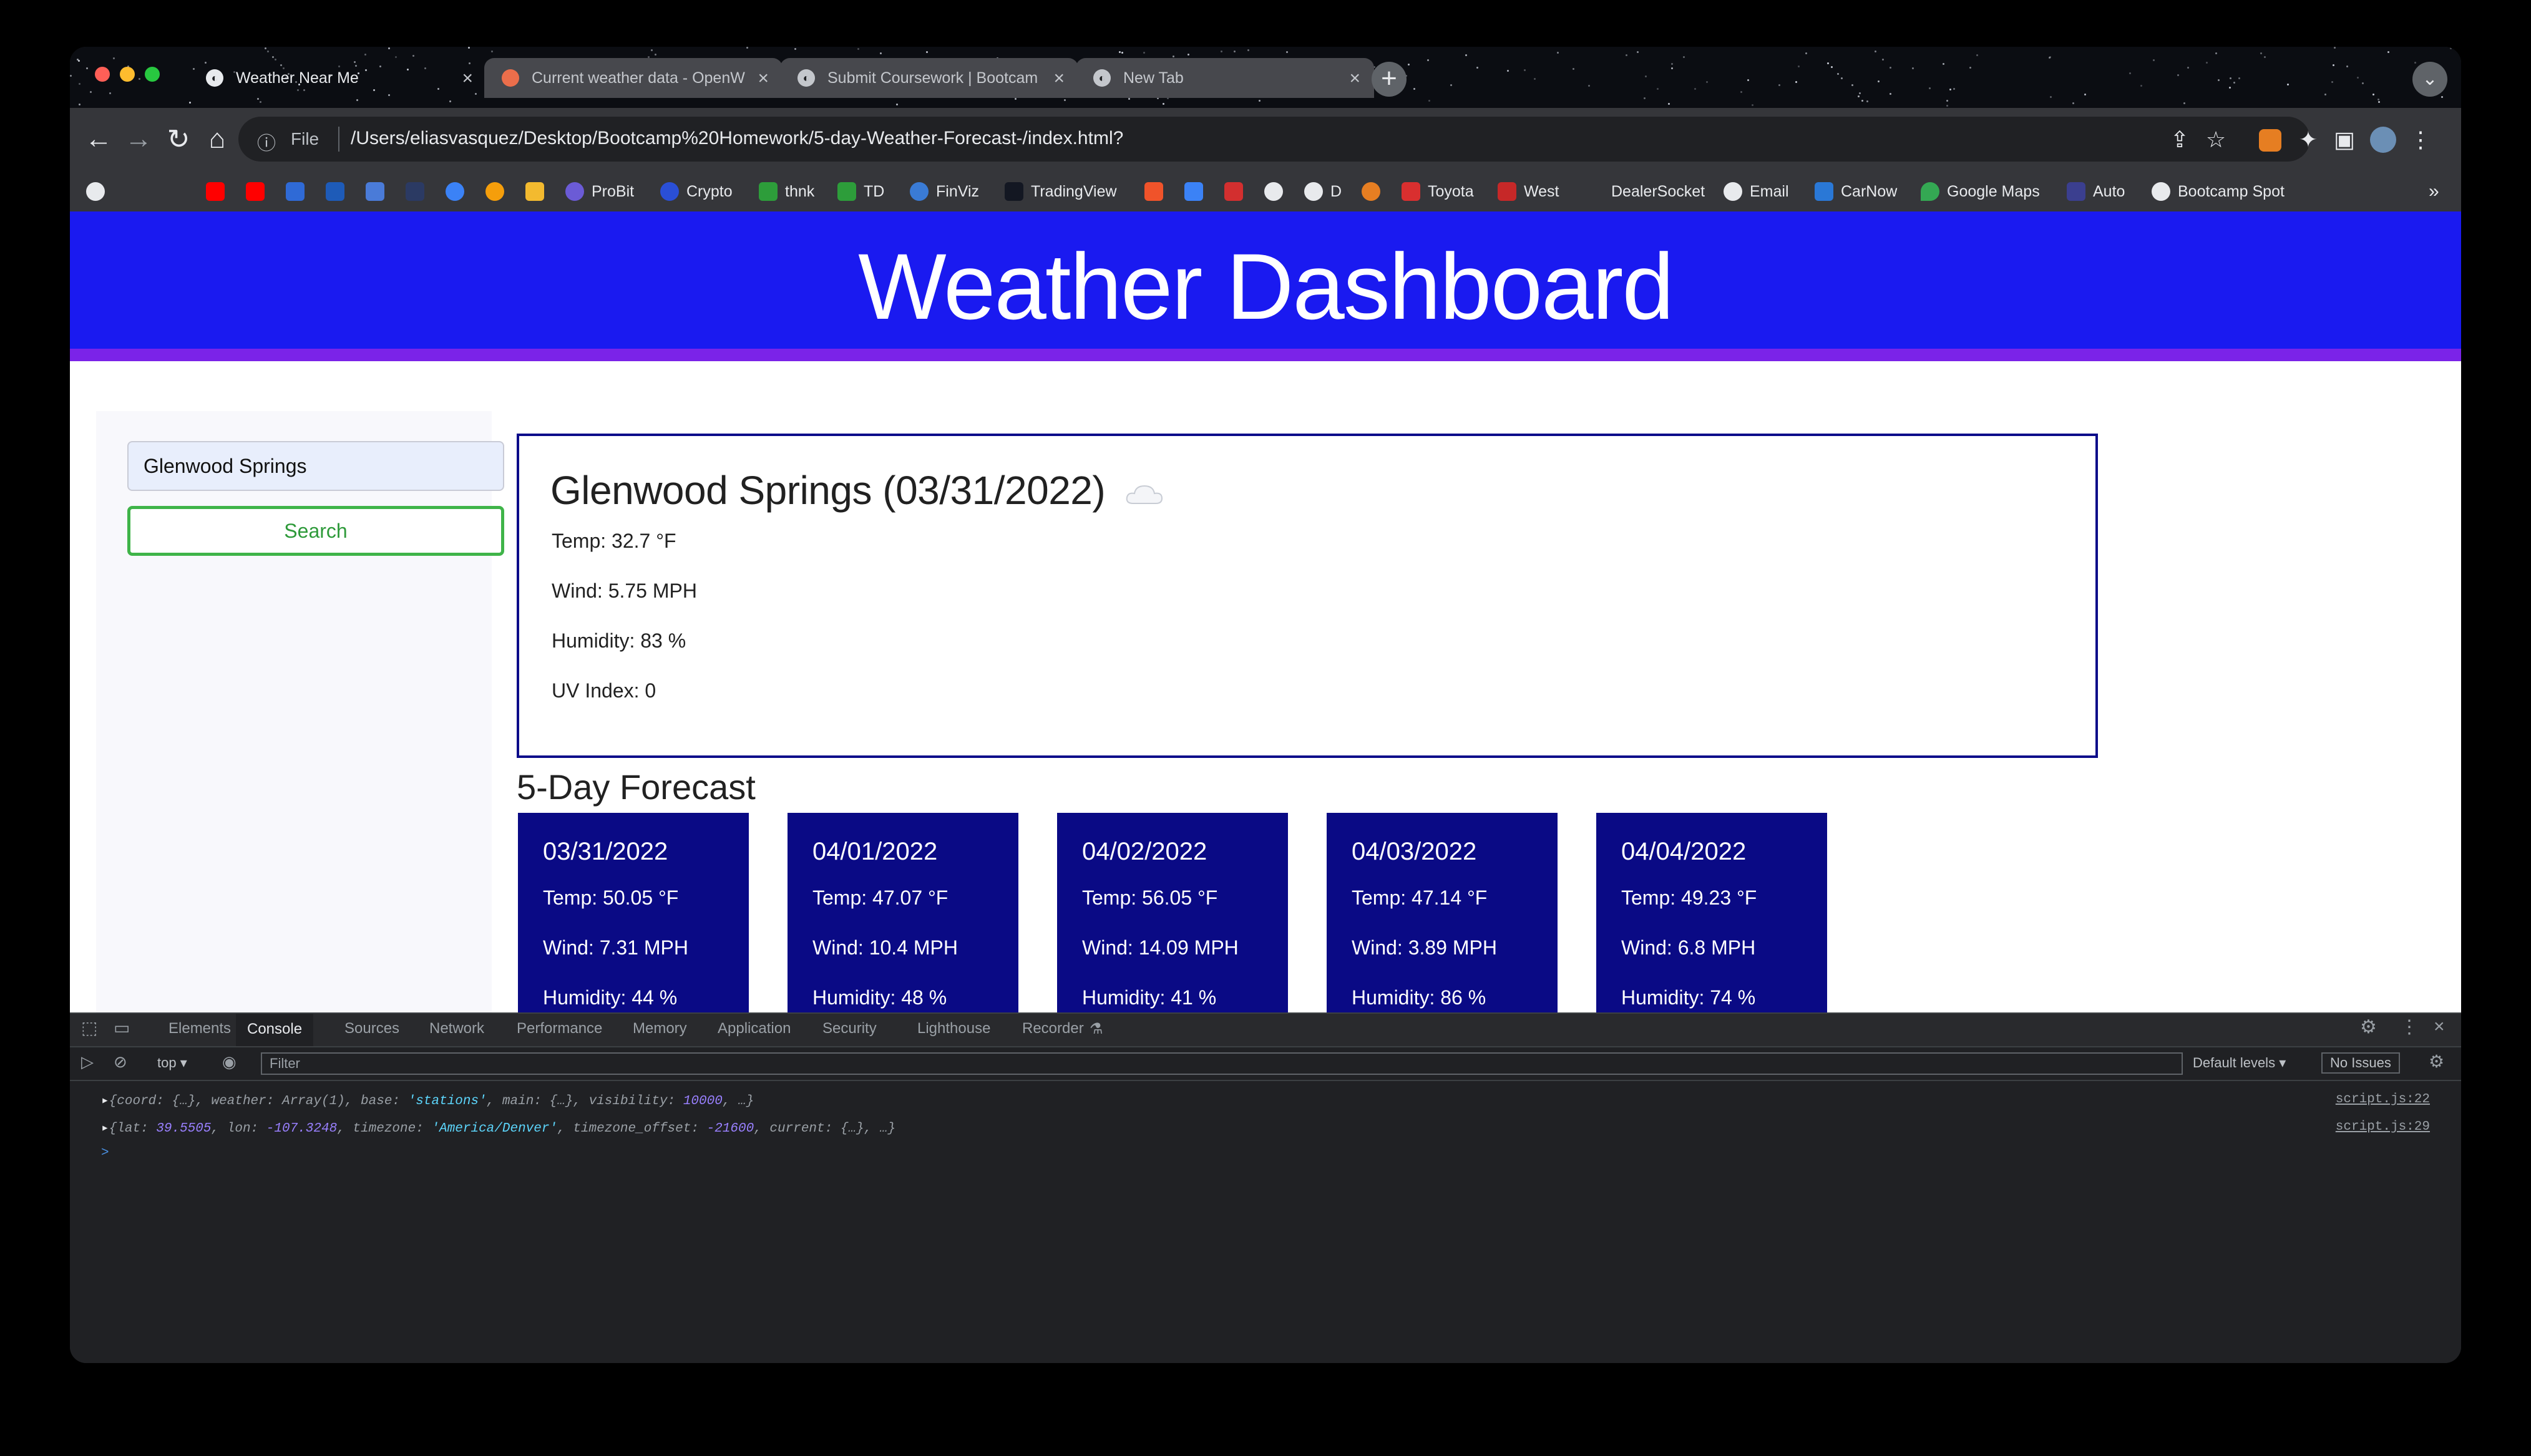  I want to click on bookmark-music, so click(419, 192).